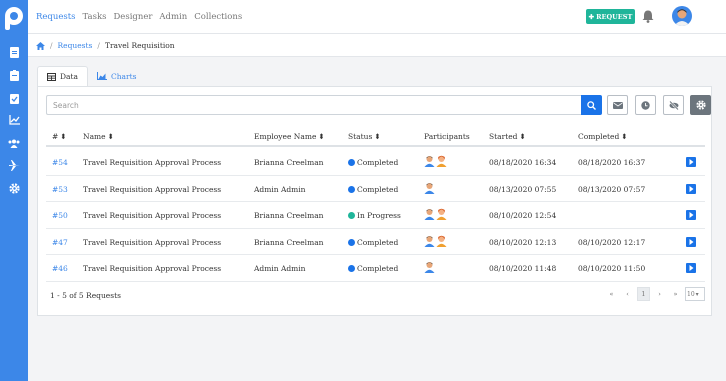  What do you see at coordinates (289, 162) in the screenshot?
I see `employee-name: Brianna Creelman` at bounding box center [289, 162].